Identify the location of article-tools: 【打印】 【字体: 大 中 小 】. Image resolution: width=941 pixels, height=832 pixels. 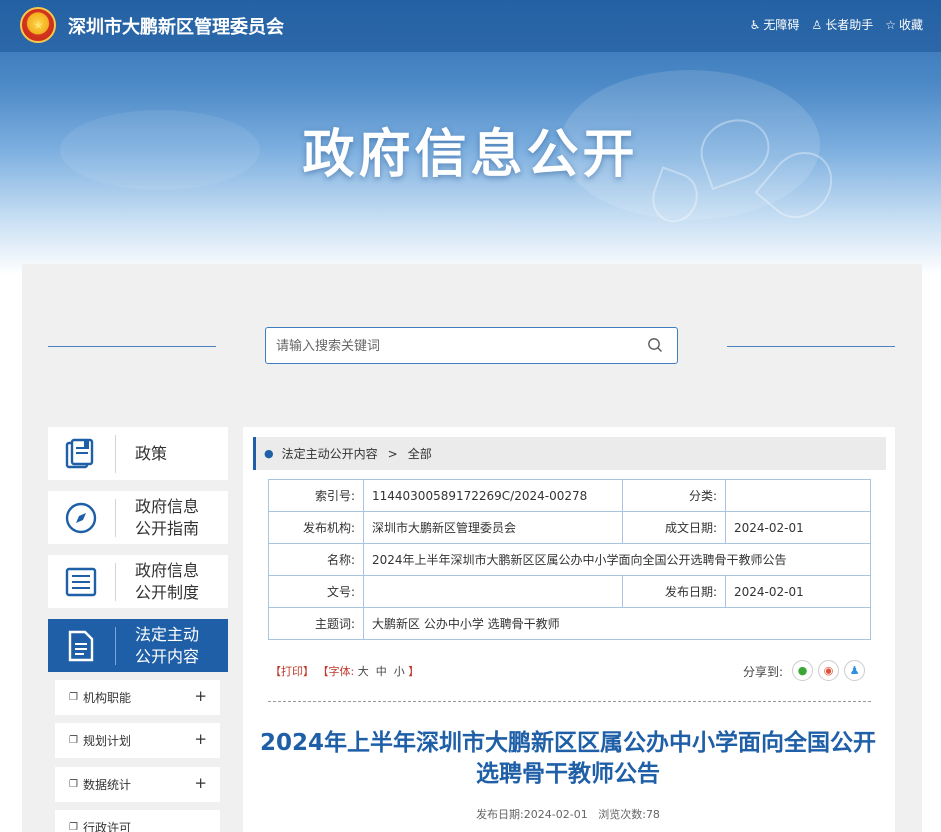
(344, 671).